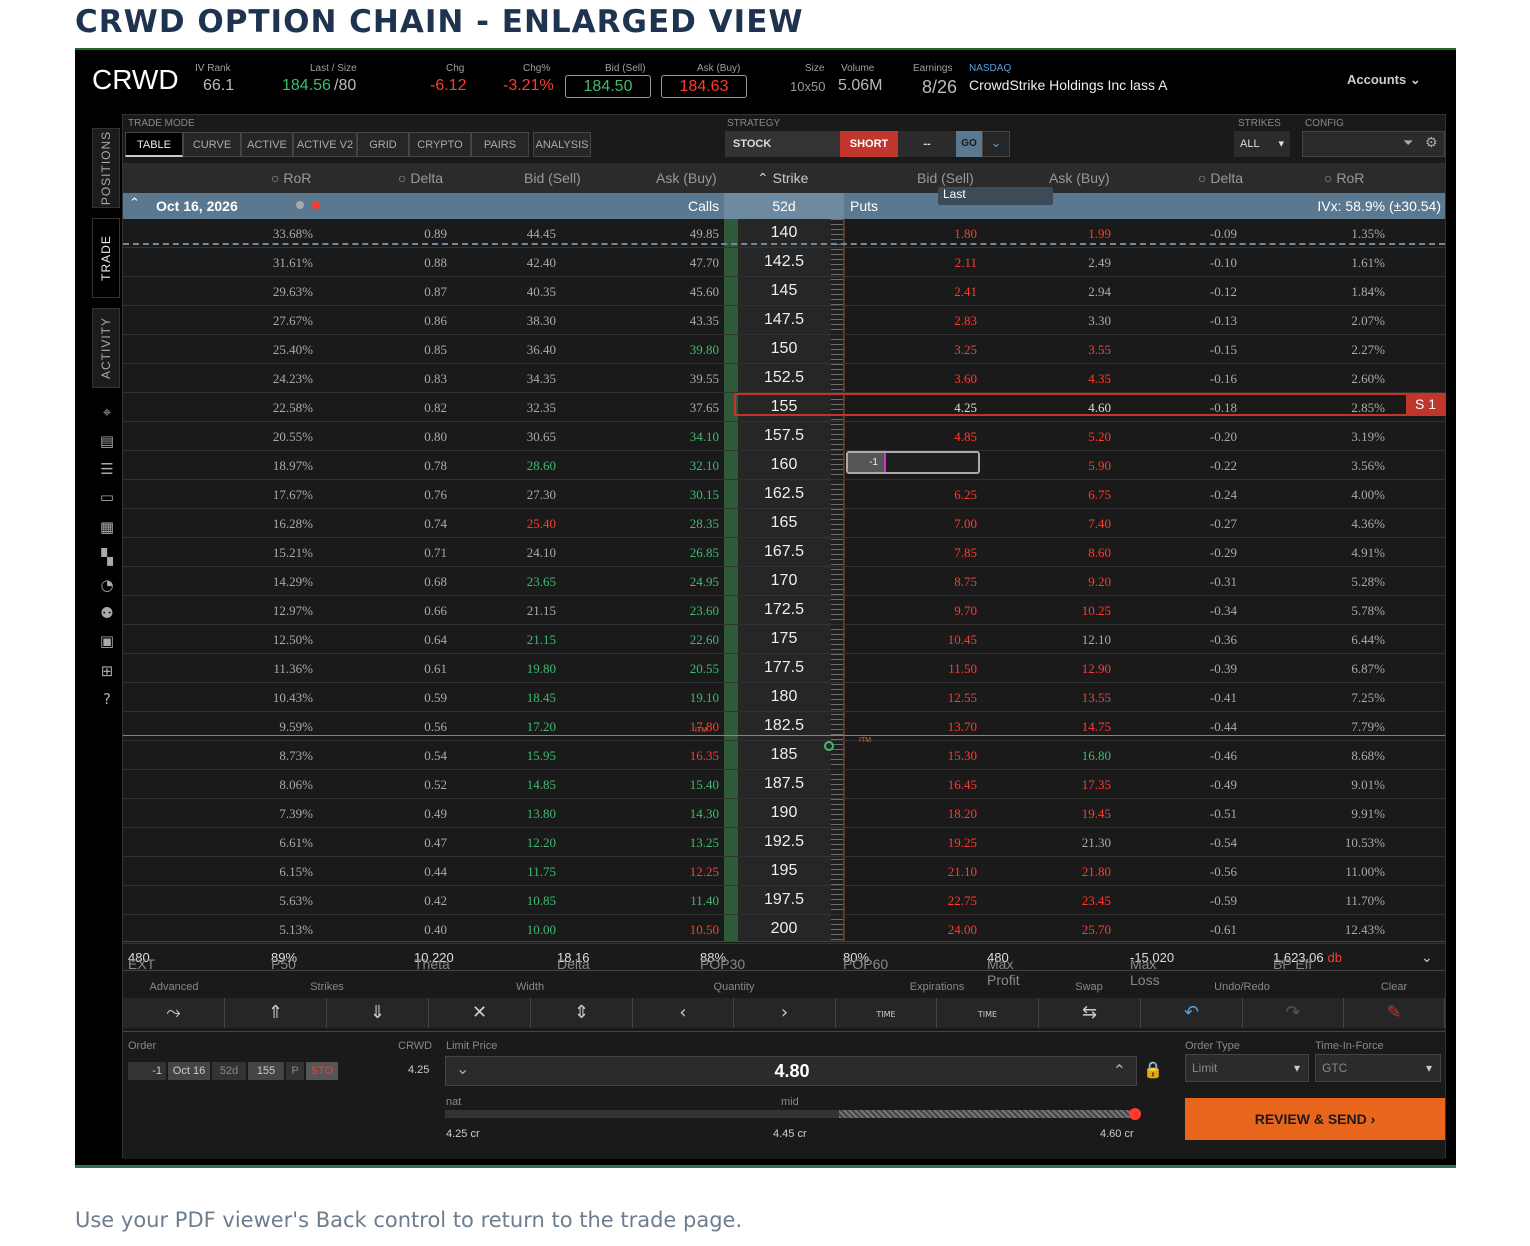 Image resolution: width=1530 pixels, height=1246 pixels. Describe the element at coordinates (528, 611) in the screenshot. I see `cell-cbid: 21.15` at that location.